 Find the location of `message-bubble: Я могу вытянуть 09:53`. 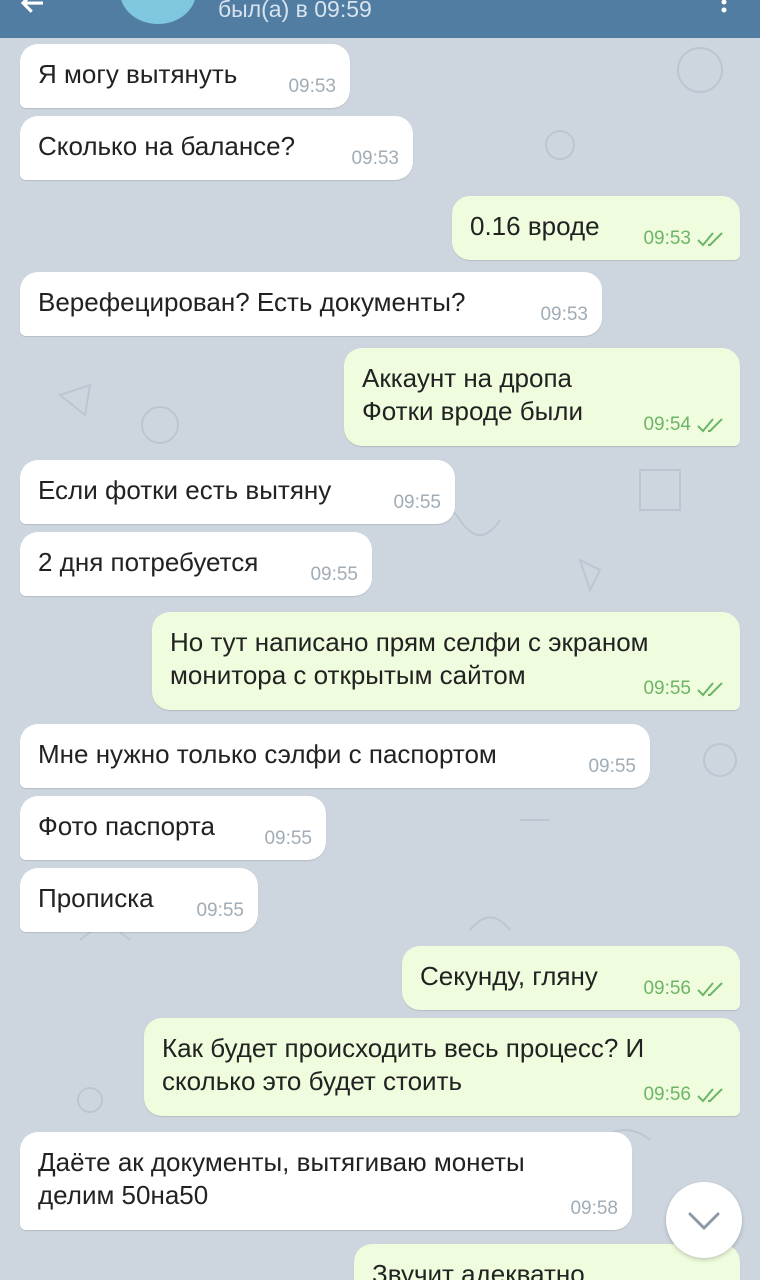

message-bubble: Я могу вытянуть 09:53 is located at coordinates (185, 76).